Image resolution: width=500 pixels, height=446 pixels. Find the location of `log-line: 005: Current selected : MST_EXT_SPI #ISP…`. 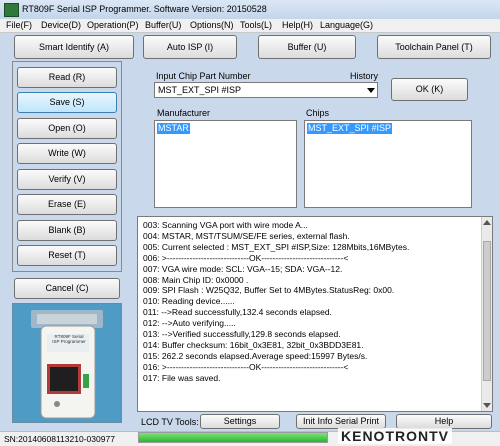

log-line: 005: Current selected : MST_EXT_SPI #ISP… is located at coordinates (276, 246).